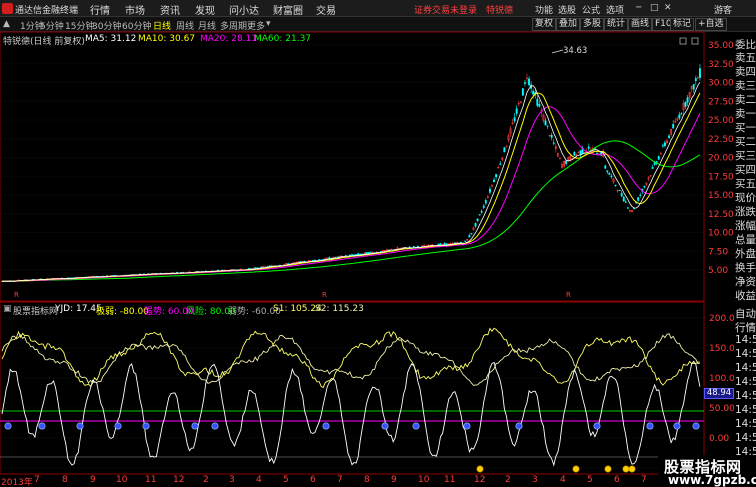 This screenshot has height=487, width=756. What do you see at coordinates (206, 480) in the screenshot?
I see `month-label: 2` at bounding box center [206, 480].